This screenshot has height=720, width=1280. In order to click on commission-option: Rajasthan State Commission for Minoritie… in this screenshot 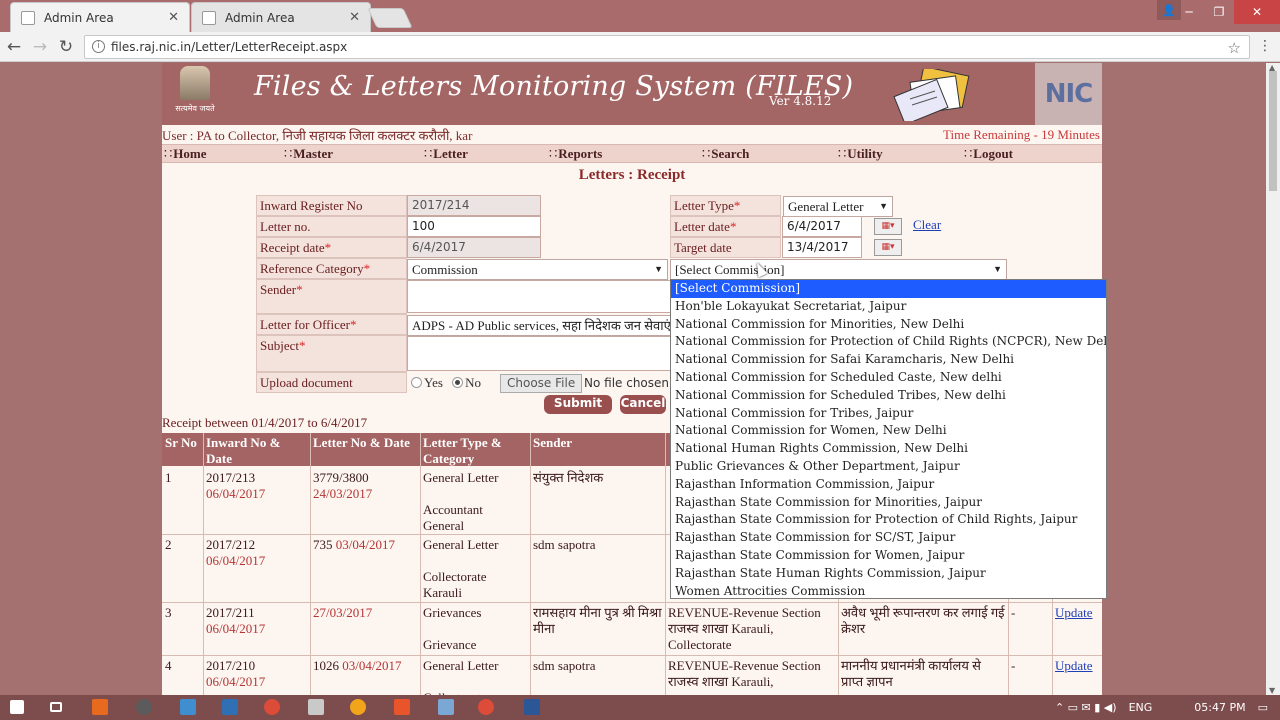, I will do `click(888, 503)`.